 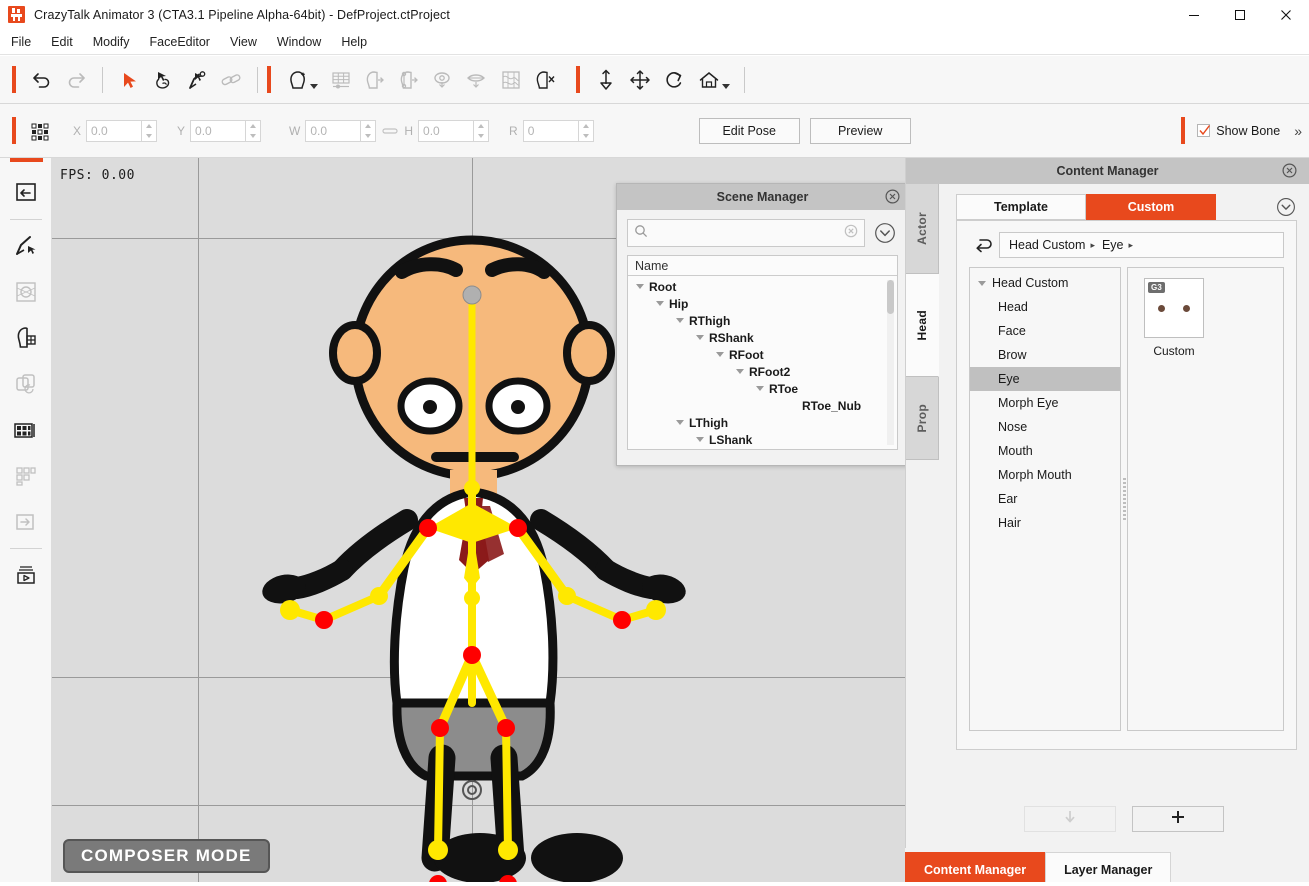 I want to click on r-step-up, so click(x=586, y=126).